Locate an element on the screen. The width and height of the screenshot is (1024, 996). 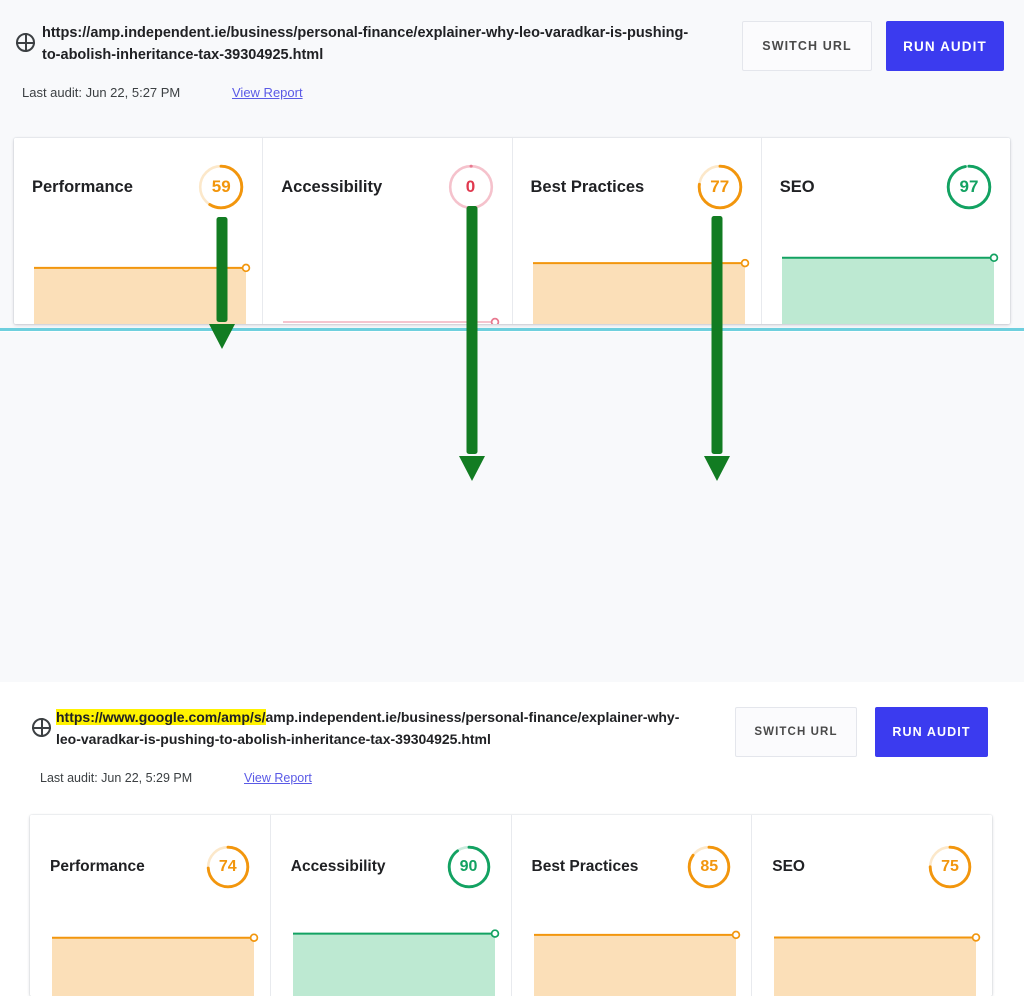
score-value: 77 is located at coordinates (720, 186).